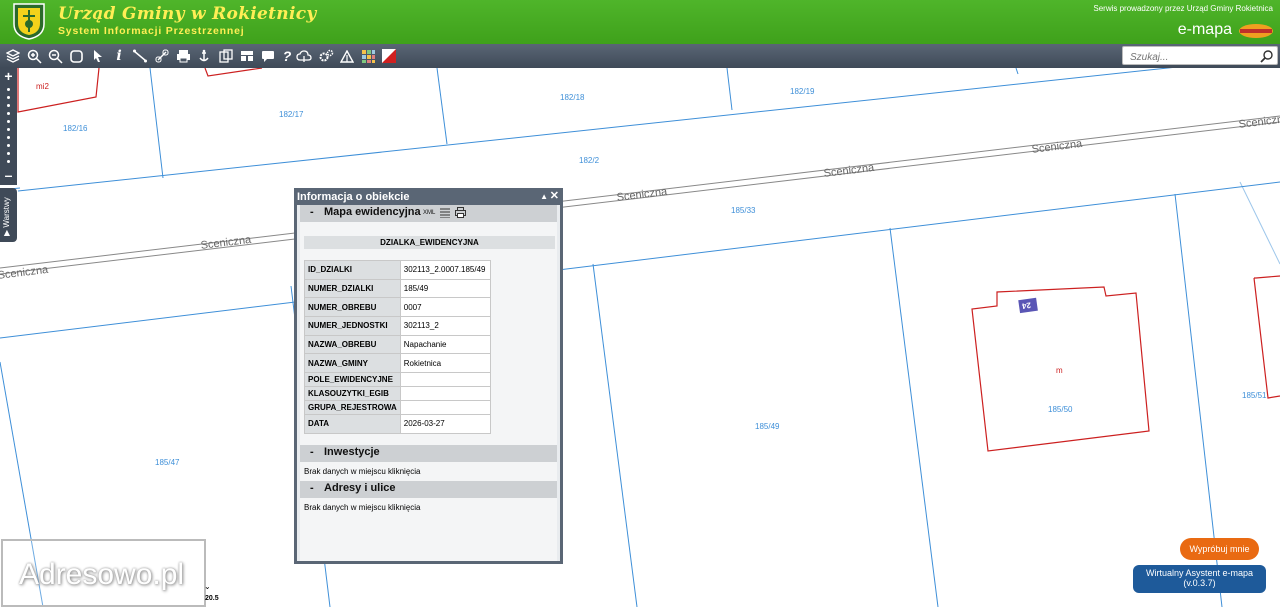  I want to click on table-row: KLASOUZYTKI_EGIB, so click(397, 394).